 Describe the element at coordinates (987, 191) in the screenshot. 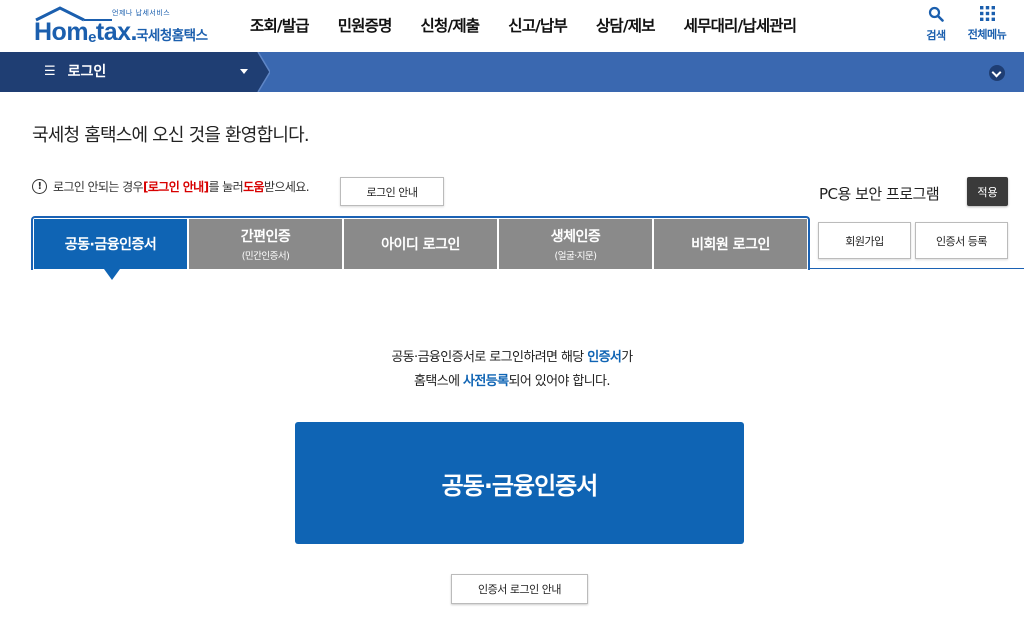

I see `apply-security-button: 적용` at that location.